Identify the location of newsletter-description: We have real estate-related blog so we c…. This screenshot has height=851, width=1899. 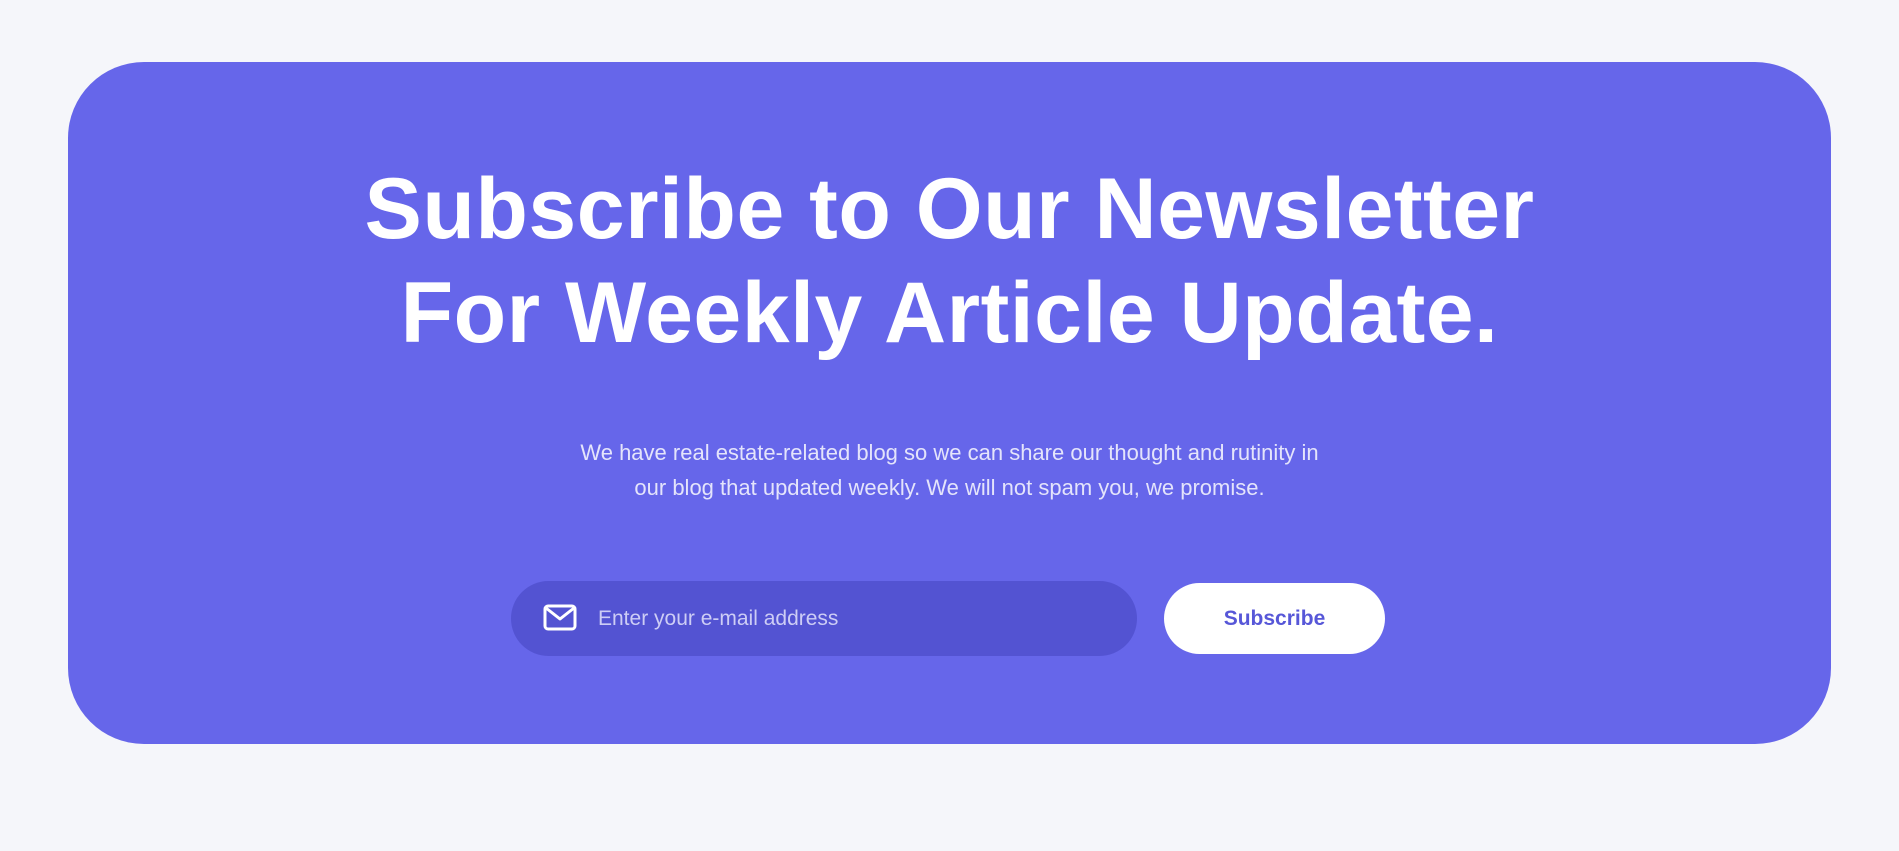
(949, 470).